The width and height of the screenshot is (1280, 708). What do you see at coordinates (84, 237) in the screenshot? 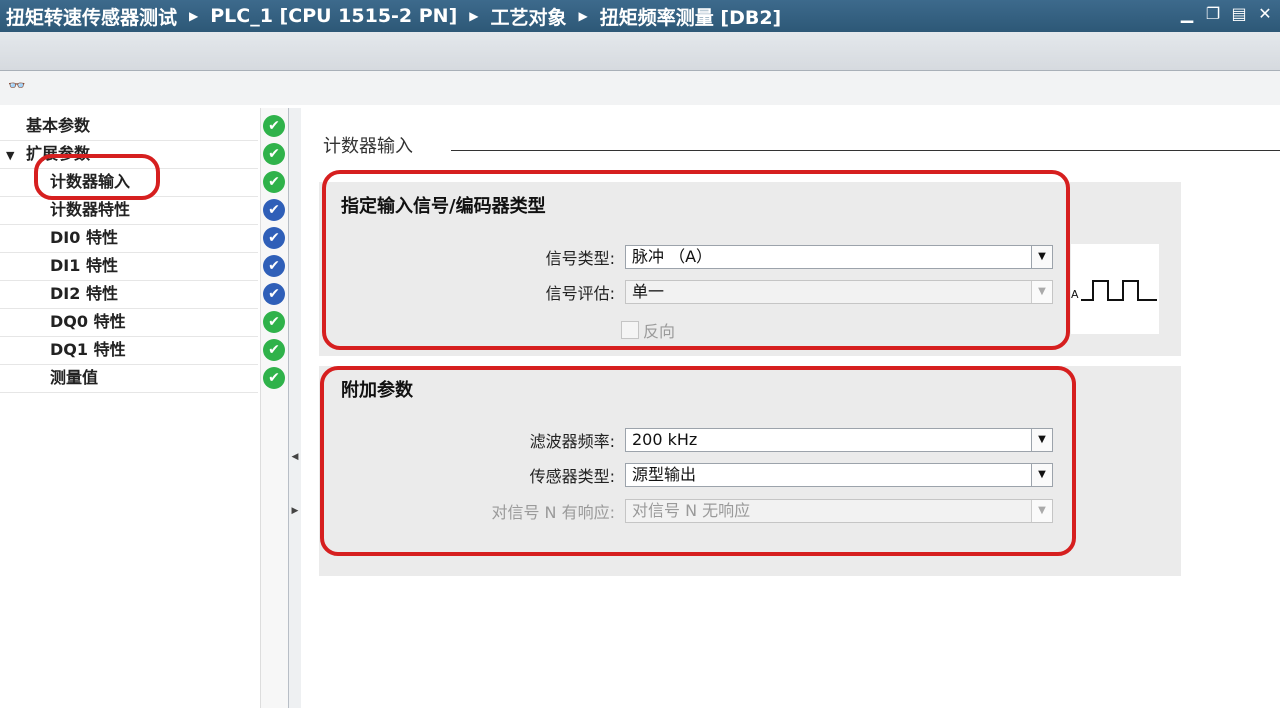
I see `nav-item-label: DI0 特性` at bounding box center [84, 237].